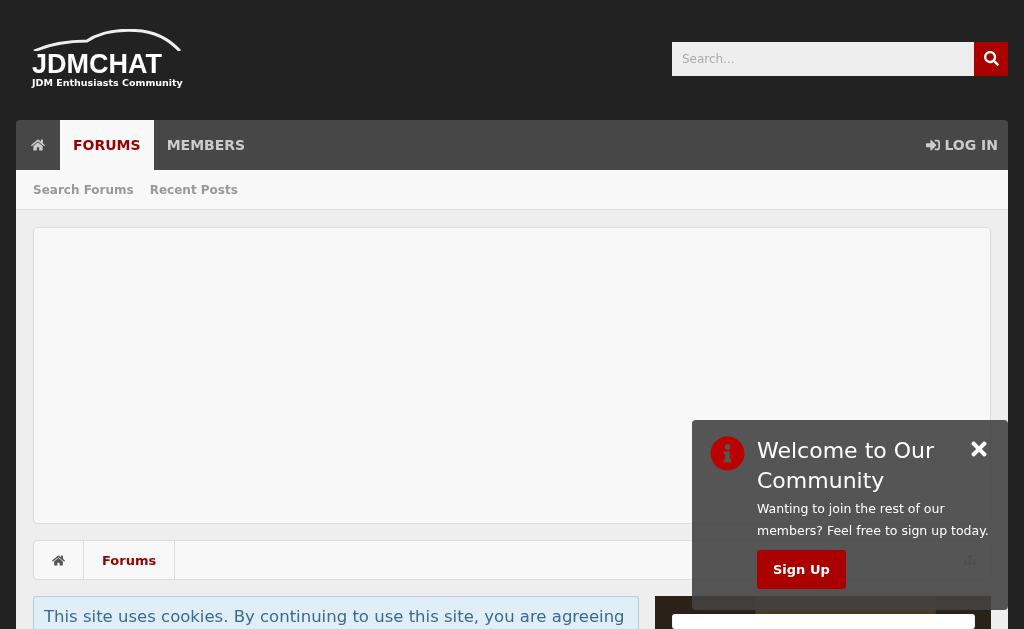  I want to click on sign-up-button: Sign Up, so click(801, 569).